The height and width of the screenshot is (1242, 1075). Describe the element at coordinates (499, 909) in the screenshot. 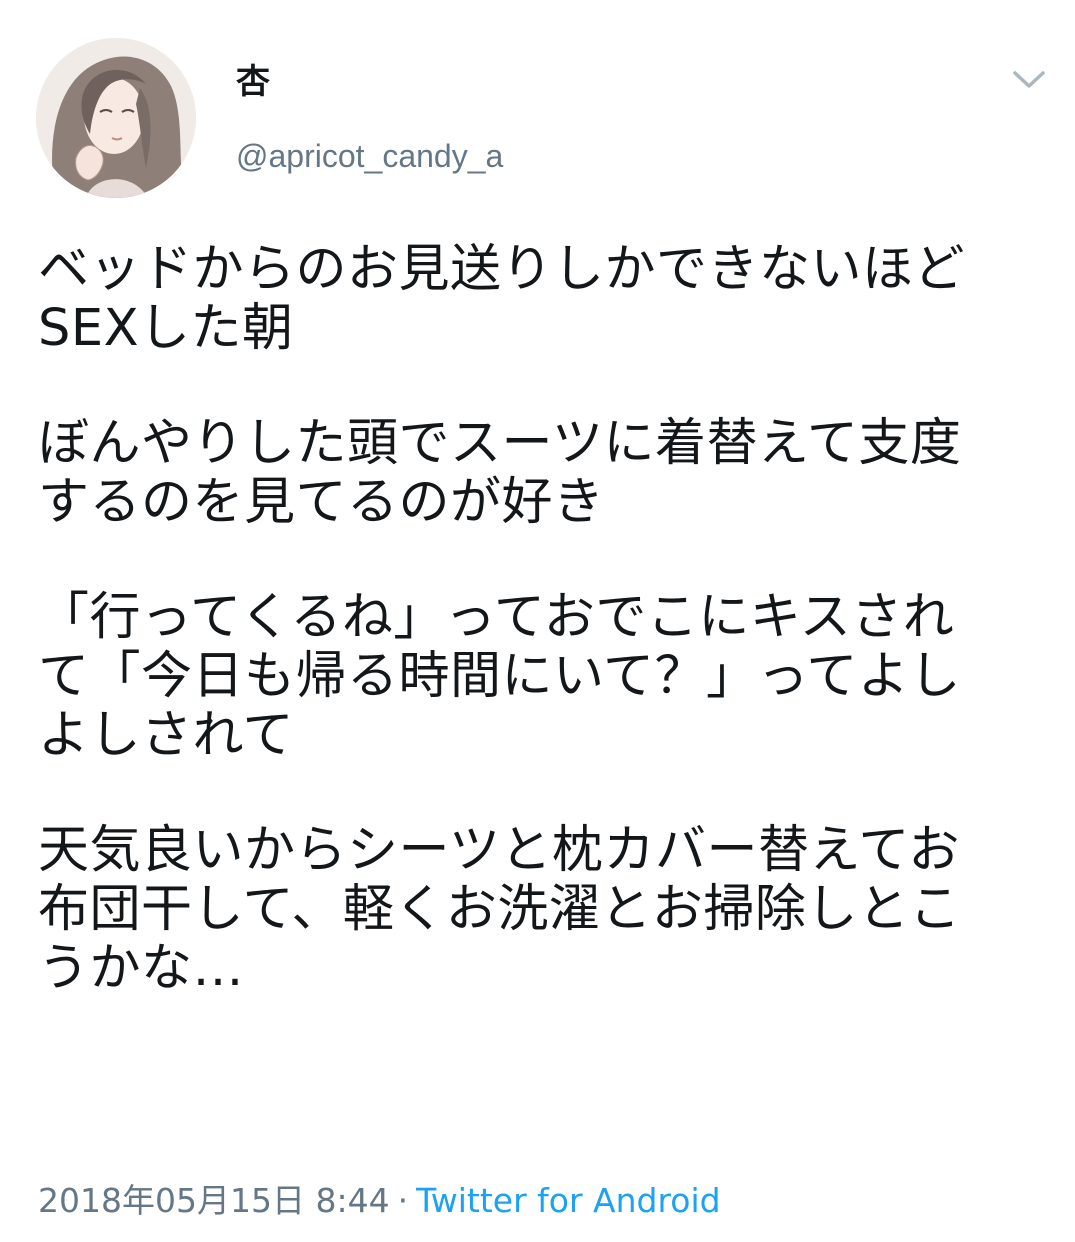

I see `tweet-line: 布団干して、軽くお洗濯とお掃除しとこ` at that location.